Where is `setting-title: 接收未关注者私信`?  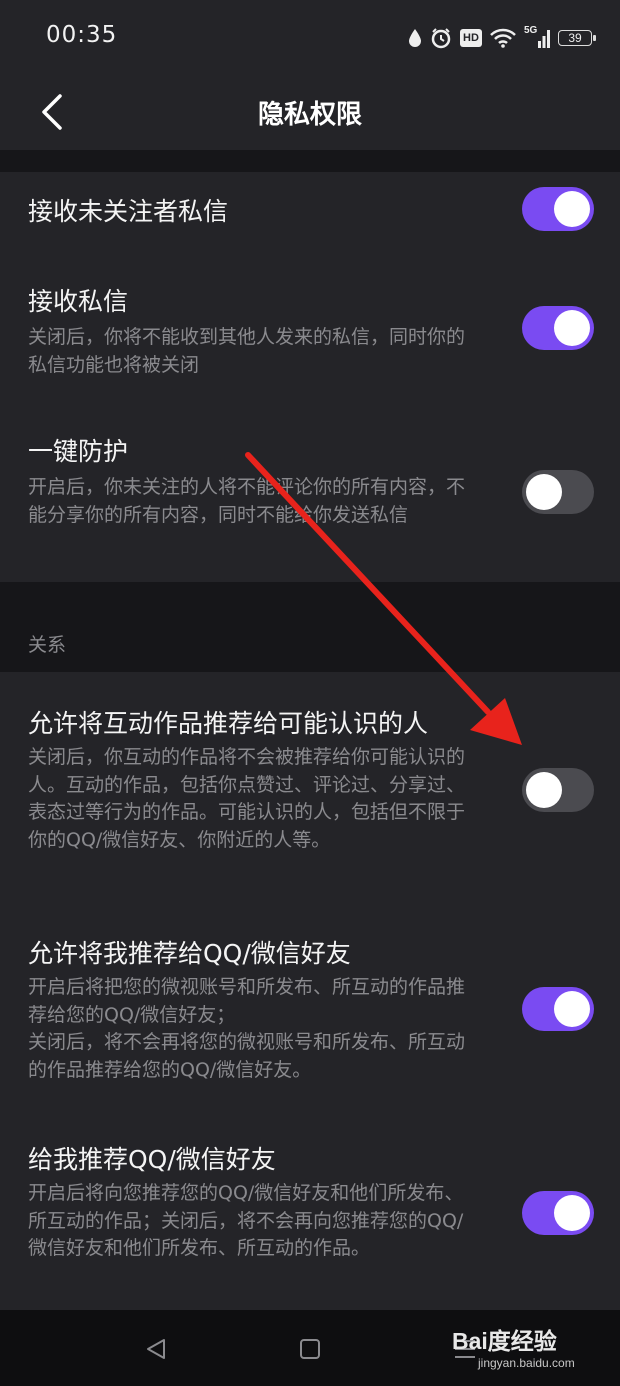 setting-title: 接收未关注者私信 is located at coordinates (128, 211).